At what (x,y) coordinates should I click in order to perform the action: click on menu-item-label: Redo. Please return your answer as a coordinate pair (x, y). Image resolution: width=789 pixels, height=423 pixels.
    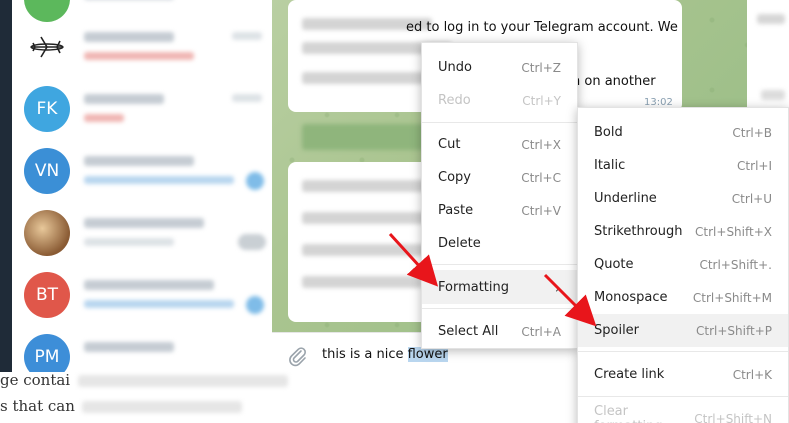
    Looking at the image, I should click on (454, 100).